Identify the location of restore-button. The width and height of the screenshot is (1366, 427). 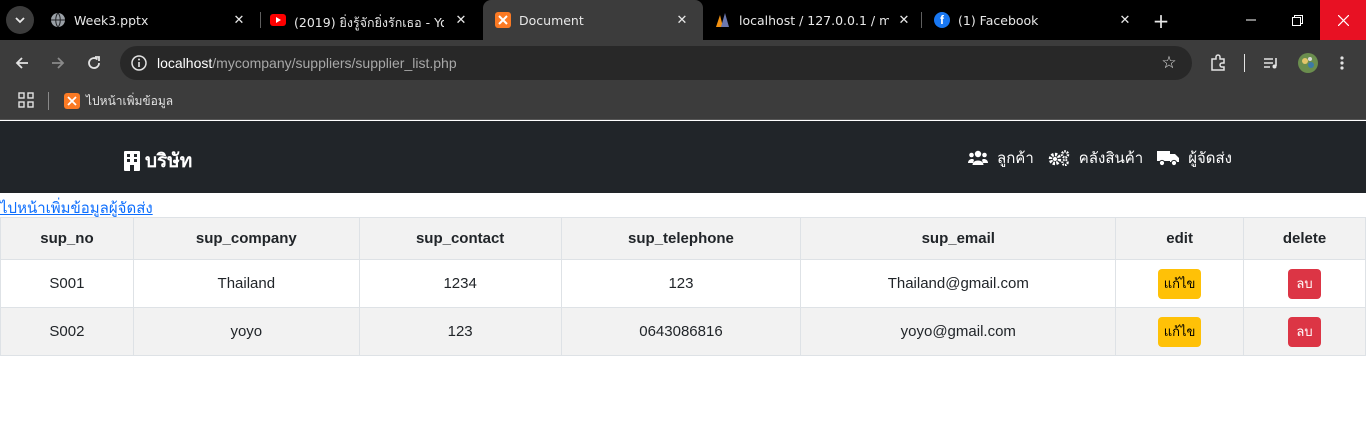
(1297, 20).